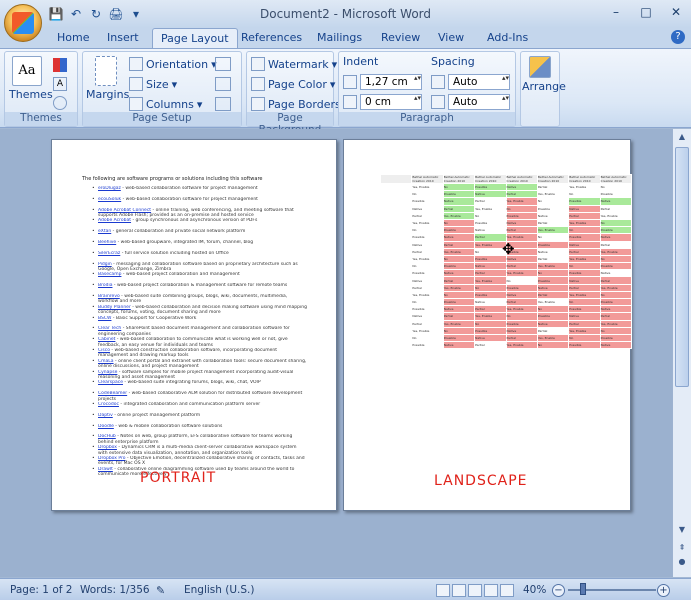 This screenshot has height=600, width=691. Describe the element at coordinates (106, 361) in the screenshot. I see `list-item-link: CmaLa` at that location.